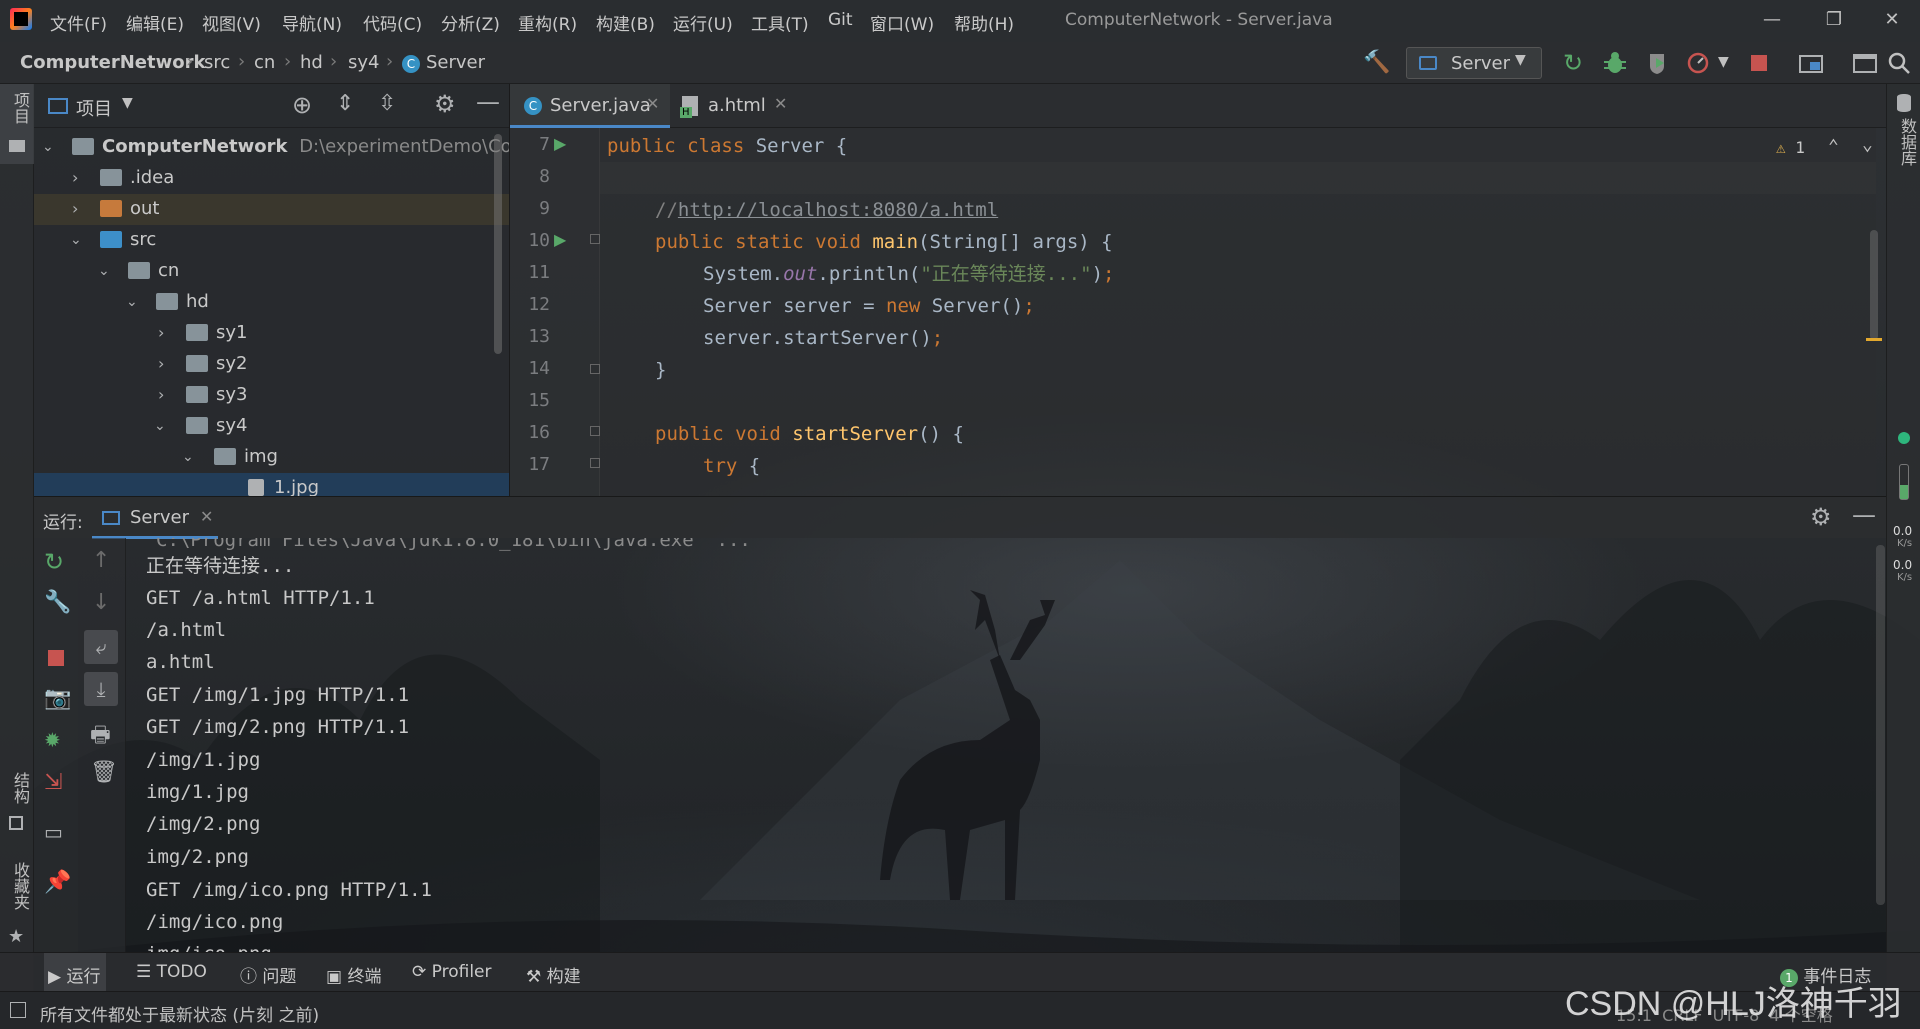 Image resolution: width=1920 pixels, height=1029 pixels. What do you see at coordinates (590, 106) in the screenshot?
I see `tab-server-java: C Server.java ✕` at bounding box center [590, 106].